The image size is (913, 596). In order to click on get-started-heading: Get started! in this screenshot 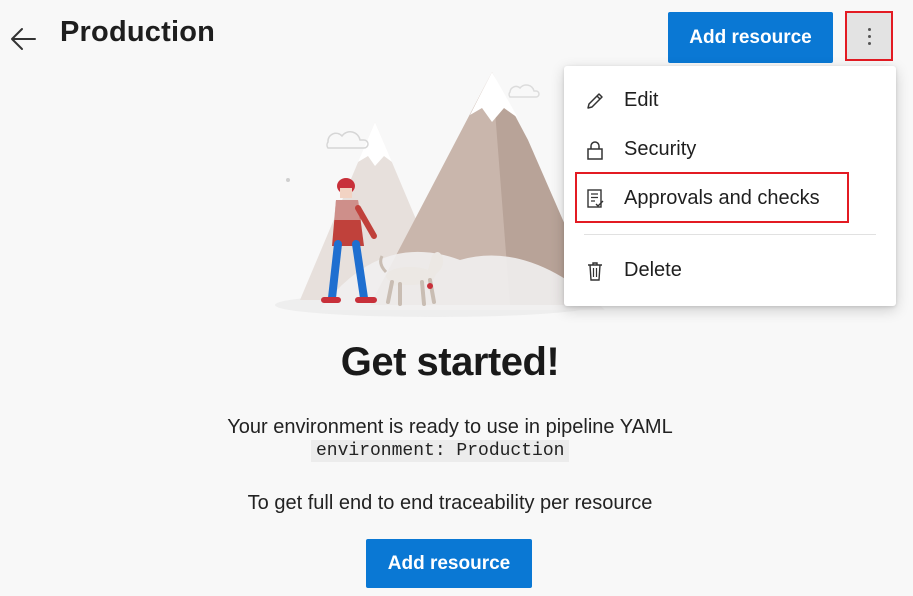, I will do `click(450, 362)`.